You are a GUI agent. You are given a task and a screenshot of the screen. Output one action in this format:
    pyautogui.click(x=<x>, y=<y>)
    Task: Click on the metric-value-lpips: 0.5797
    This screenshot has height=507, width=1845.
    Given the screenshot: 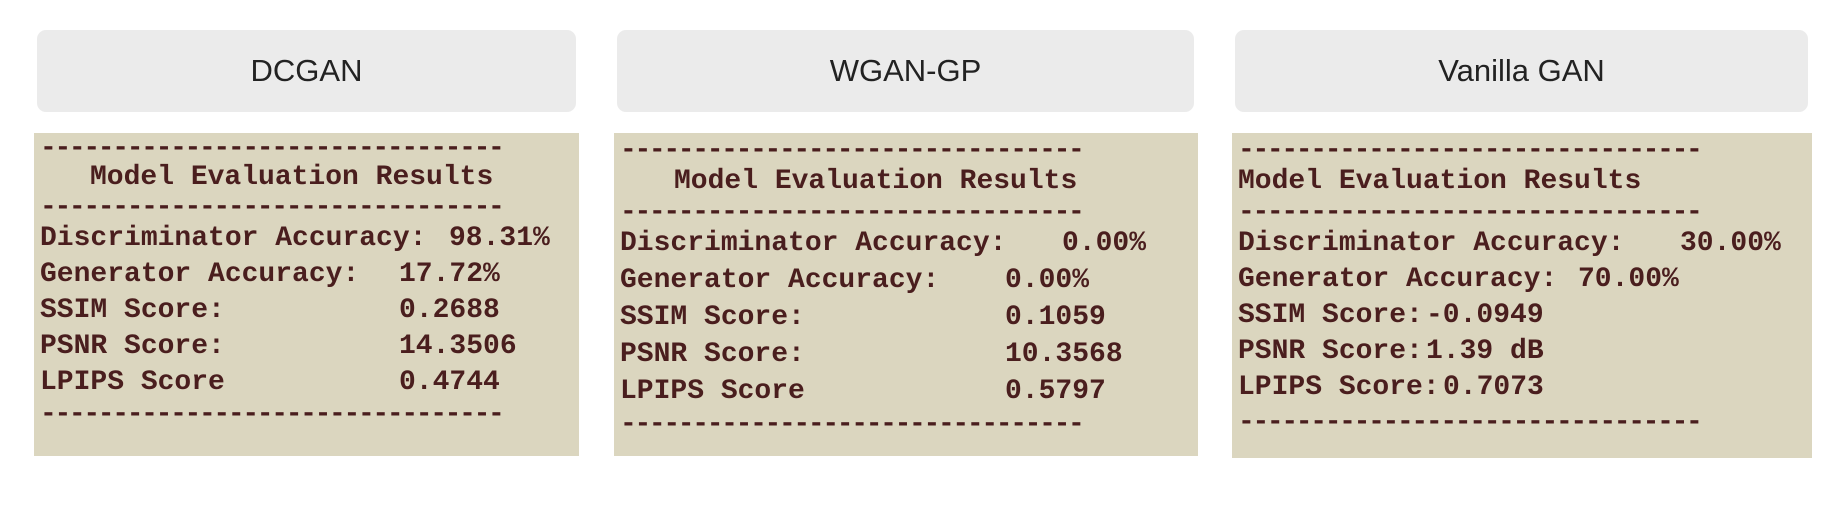 What is the action you would take?
    pyautogui.click(x=1055, y=391)
    